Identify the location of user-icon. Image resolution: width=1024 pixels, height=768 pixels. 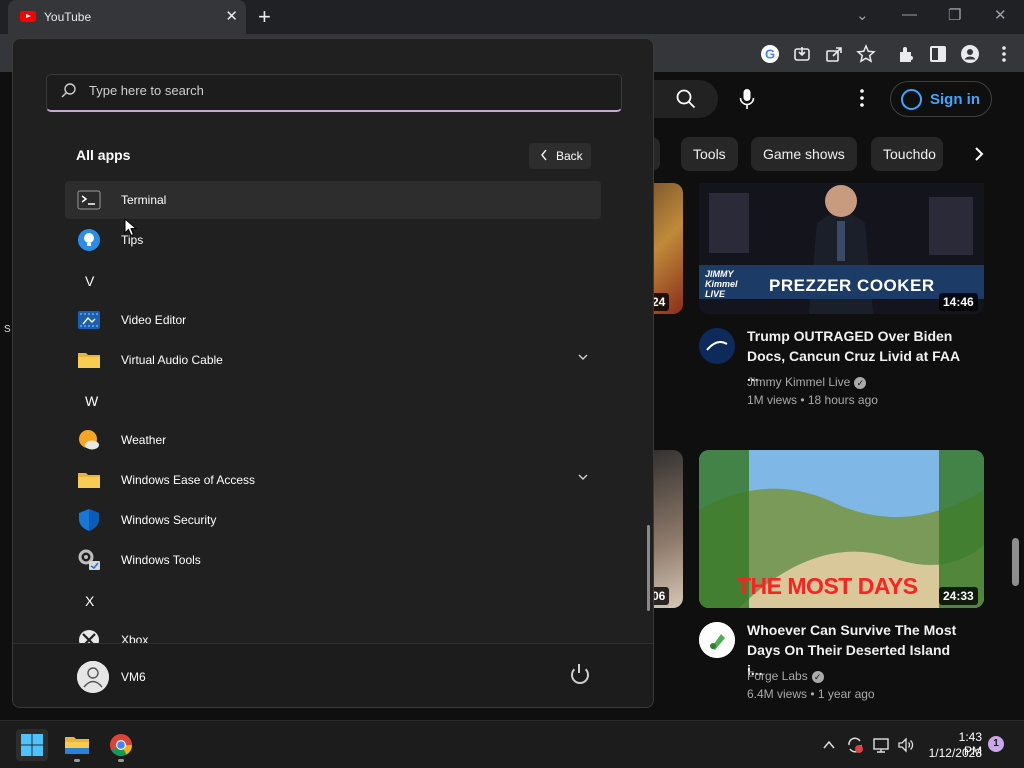
(93, 677).